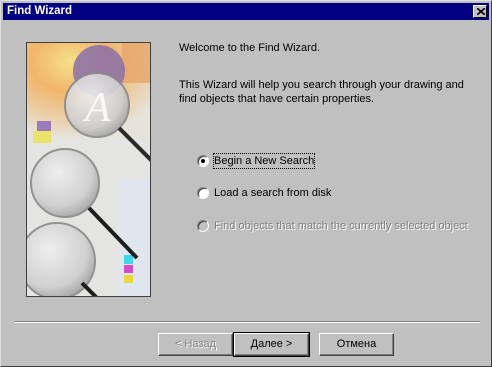 Image resolution: width=492 pixels, height=367 pixels. I want to click on option-load-search: Load a search from disk, so click(264, 193).